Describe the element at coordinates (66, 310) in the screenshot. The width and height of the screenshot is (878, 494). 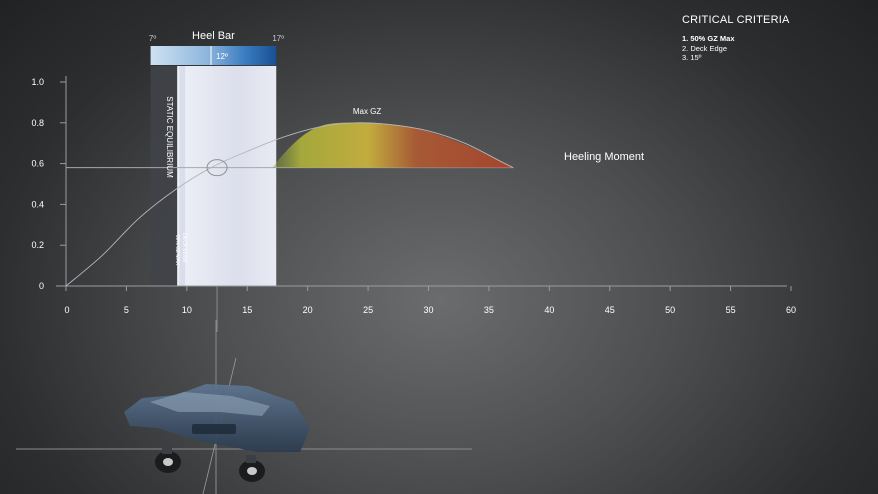
I see `x-tick-label: 0` at that location.